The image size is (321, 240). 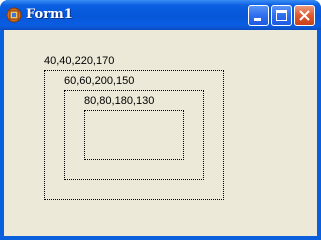 What do you see at coordinates (134, 135) in the screenshot?
I see `inner-rectangle` at bounding box center [134, 135].